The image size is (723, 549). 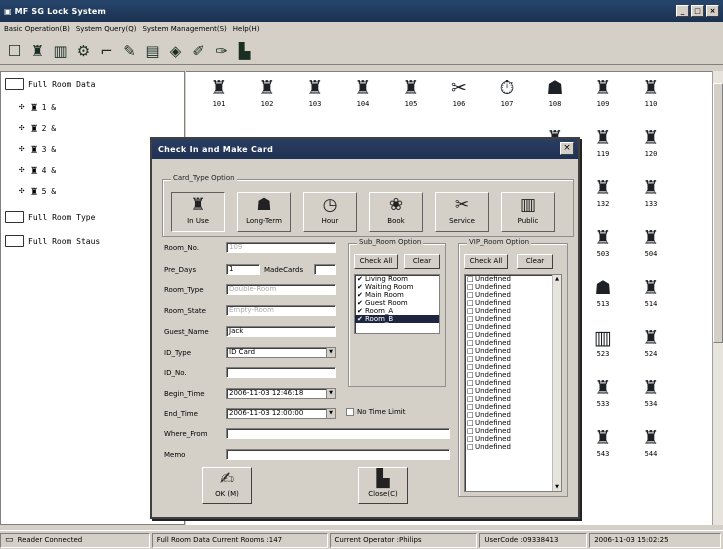 What do you see at coordinates (507, 99) in the screenshot?
I see `room-cell: ⏱ 107` at bounding box center [507, 99].